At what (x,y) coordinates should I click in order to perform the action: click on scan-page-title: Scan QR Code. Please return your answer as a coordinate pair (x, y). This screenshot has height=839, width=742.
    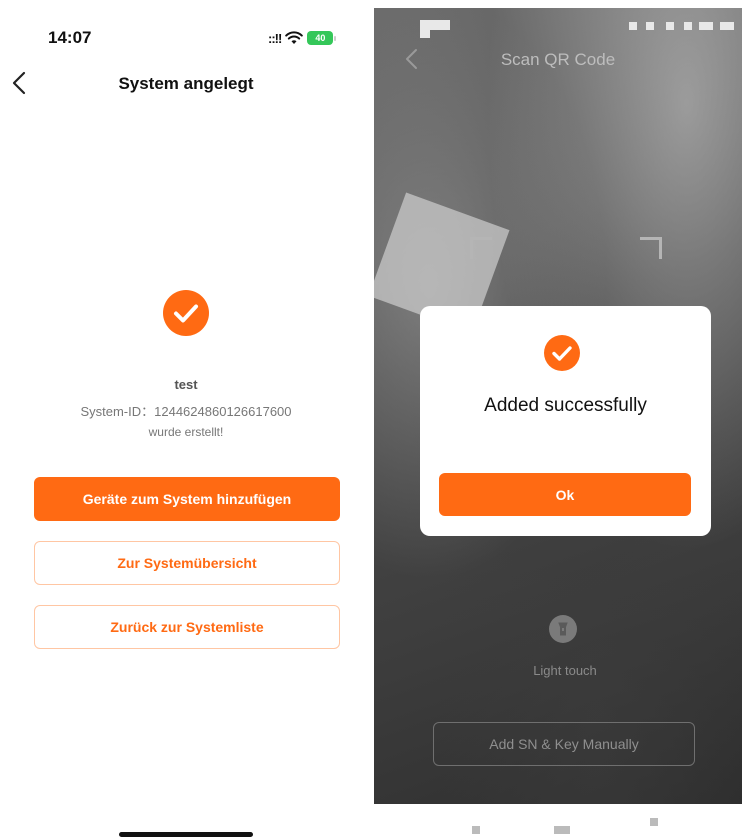
    Looking at the image, I should click on (558, 59).